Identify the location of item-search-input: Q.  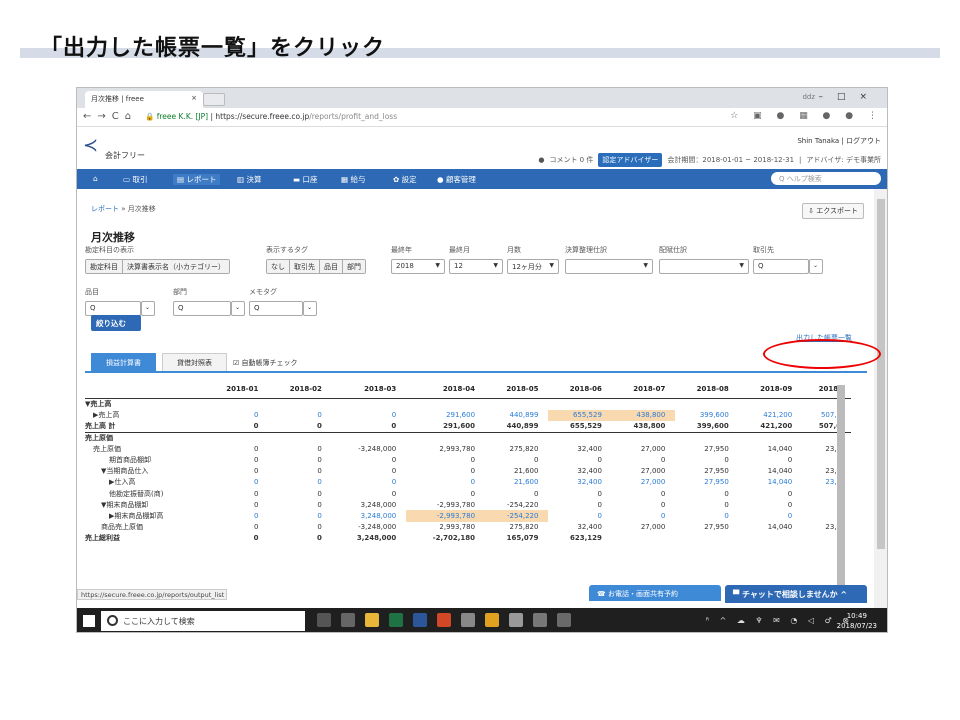
(113, 308).